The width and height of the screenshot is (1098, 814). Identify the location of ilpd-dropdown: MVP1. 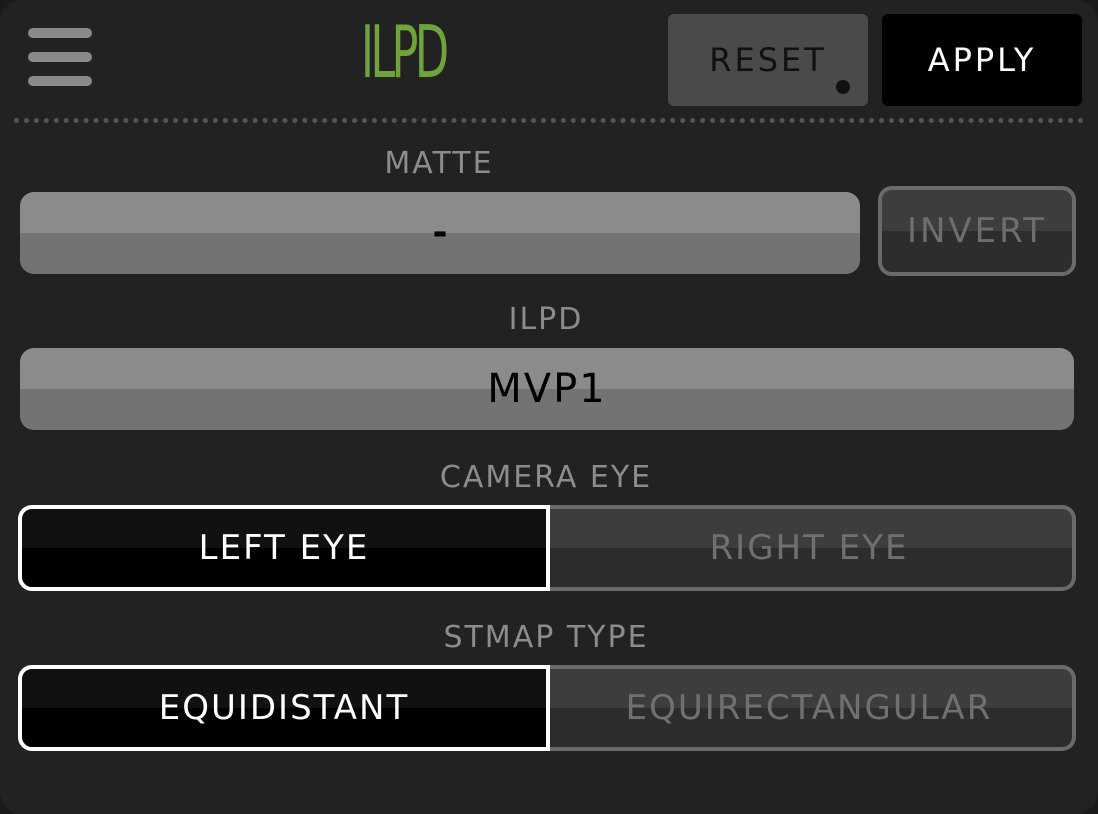
(547, 389).